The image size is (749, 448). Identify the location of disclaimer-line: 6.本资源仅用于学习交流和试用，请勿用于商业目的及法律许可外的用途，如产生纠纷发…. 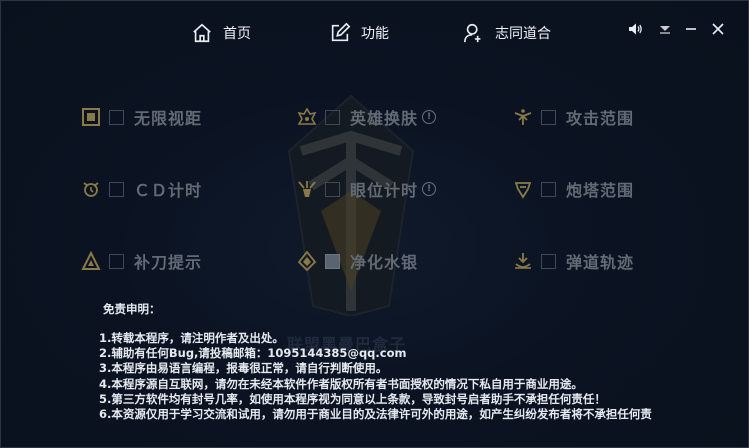
(375, 414).